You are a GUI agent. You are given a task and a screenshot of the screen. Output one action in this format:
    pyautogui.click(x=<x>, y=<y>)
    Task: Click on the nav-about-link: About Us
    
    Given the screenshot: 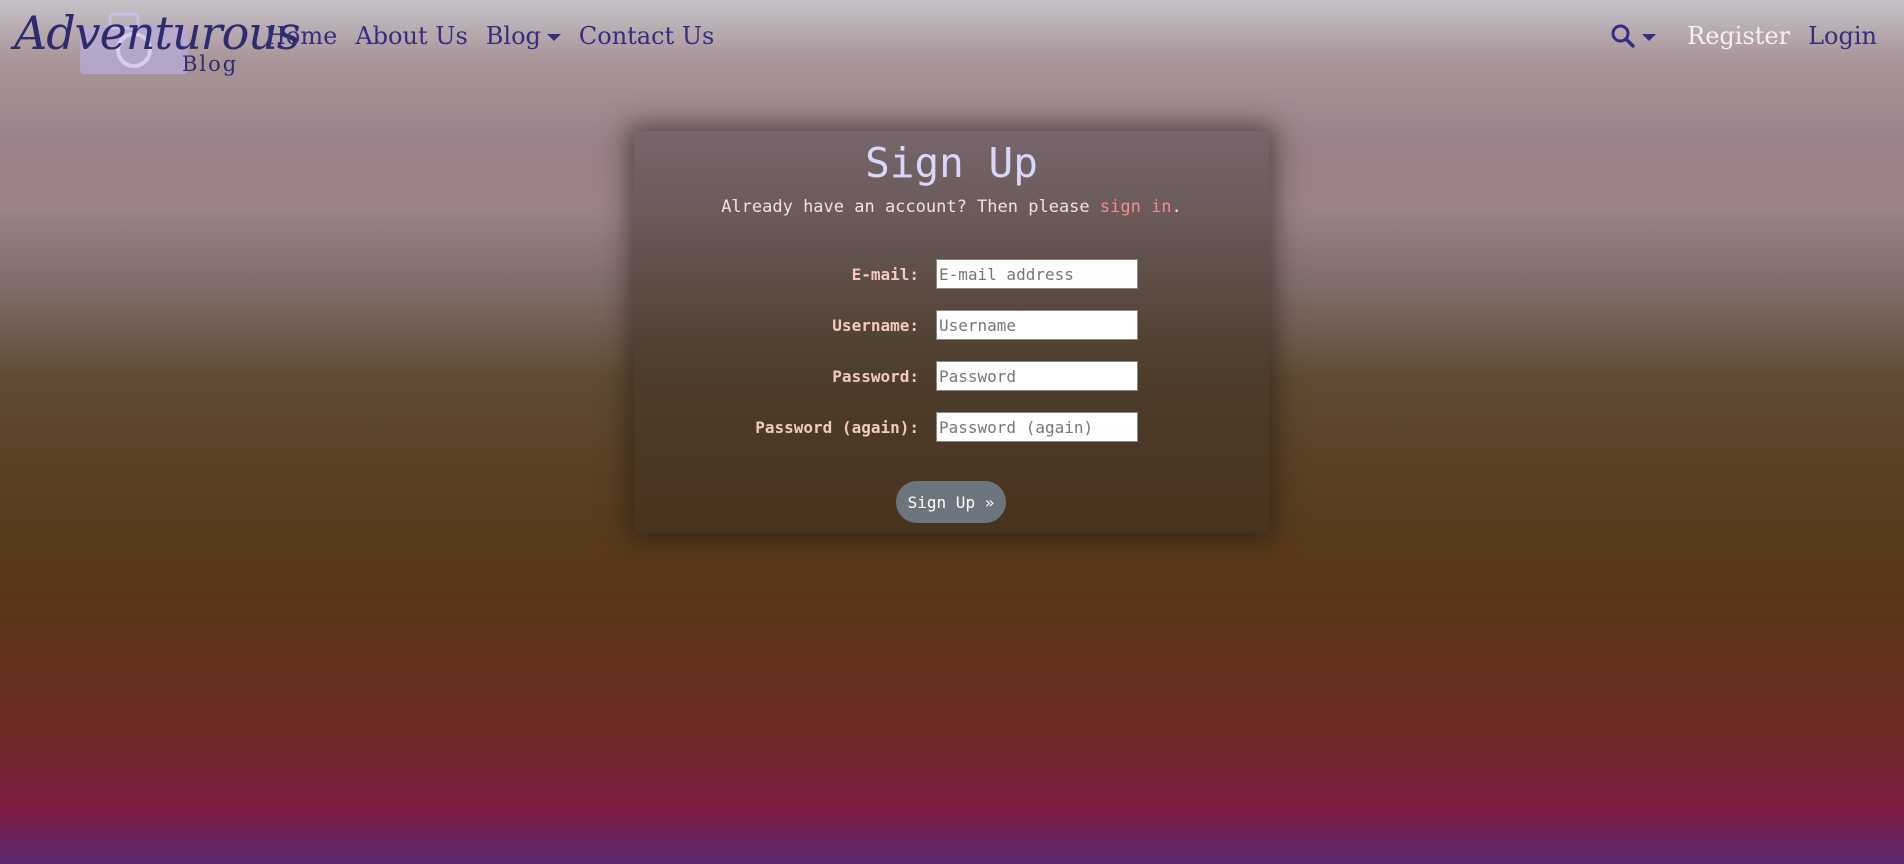 What is the action you would take?
    pyautogui.click(x=411, y=36)
    